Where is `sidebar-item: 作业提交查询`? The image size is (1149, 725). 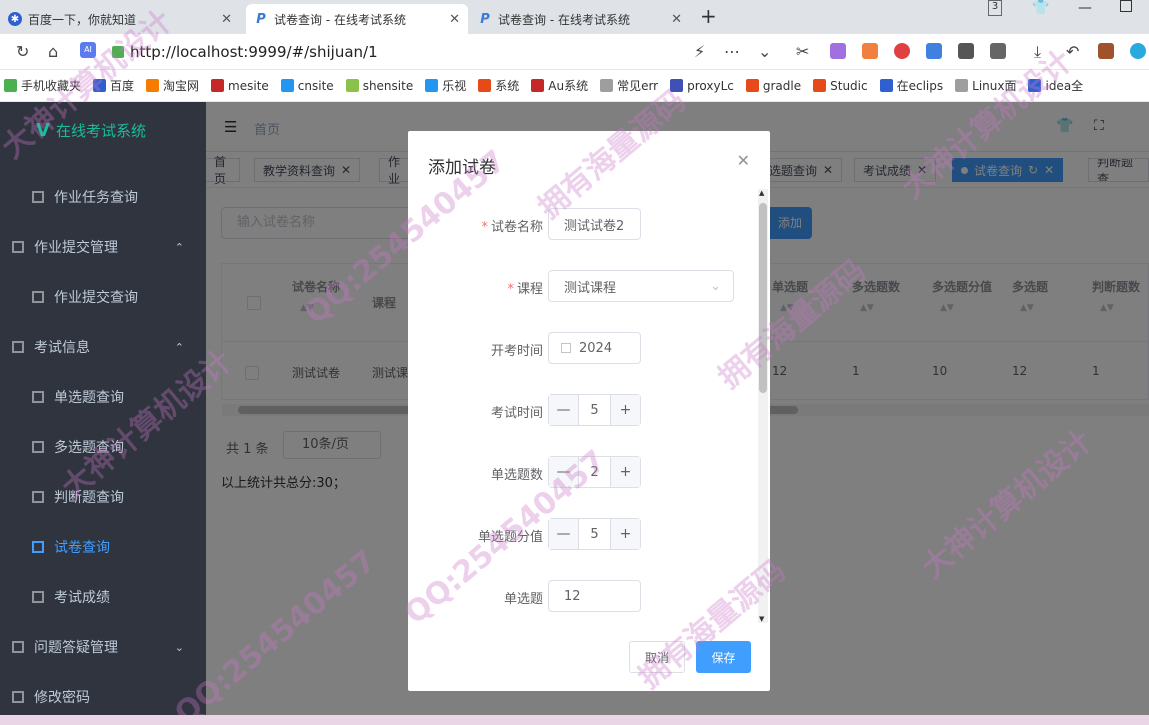 sidebar-item: 作业提交查询 is located at coordinates (103, 297).